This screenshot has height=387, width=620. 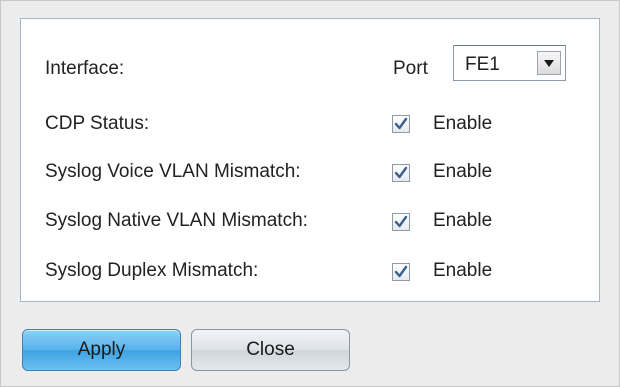 What do you see at coordinates (463, 270) in the screenshot?
I see `syslog-duplex-mismatch-enable-label: Enable` at bounding box center [463, 270].